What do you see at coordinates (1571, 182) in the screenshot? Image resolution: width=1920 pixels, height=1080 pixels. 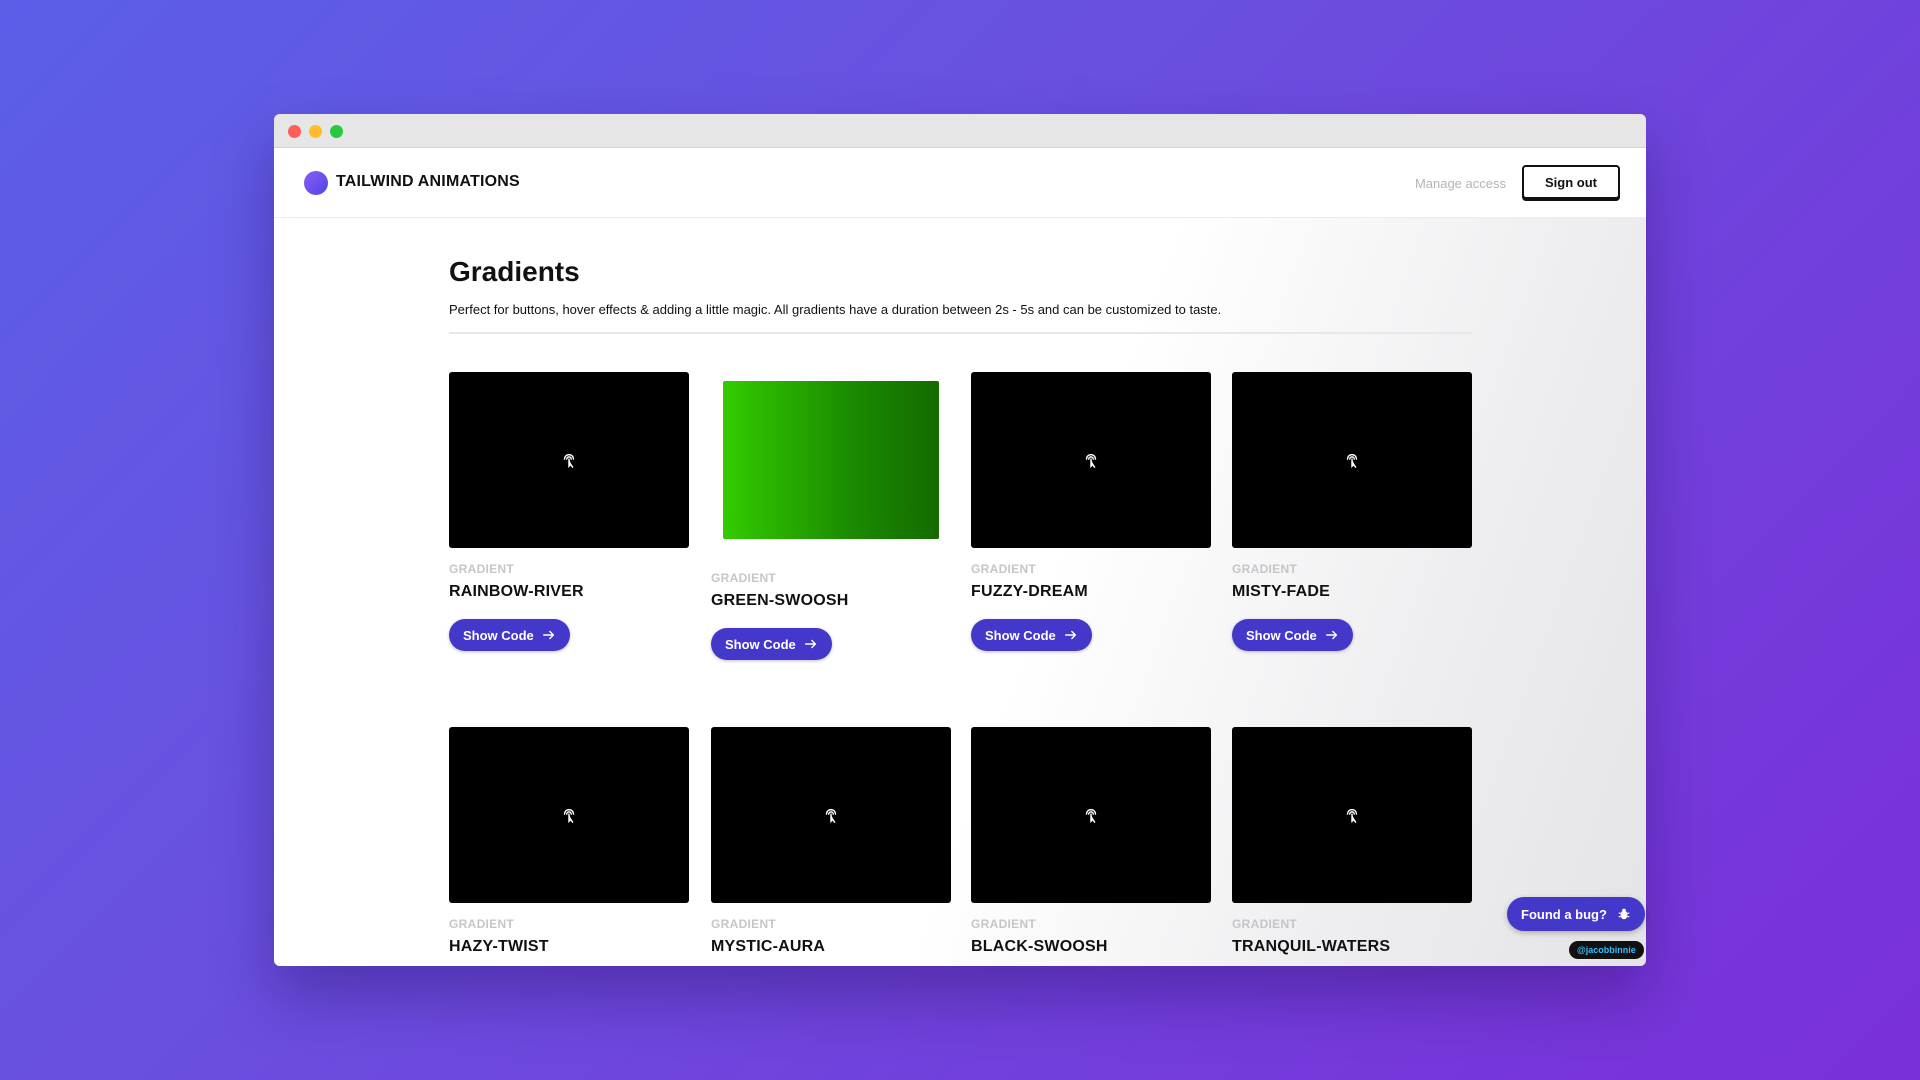 I see `sign-out-button: Sign out` at bounding box center [1571, 182].